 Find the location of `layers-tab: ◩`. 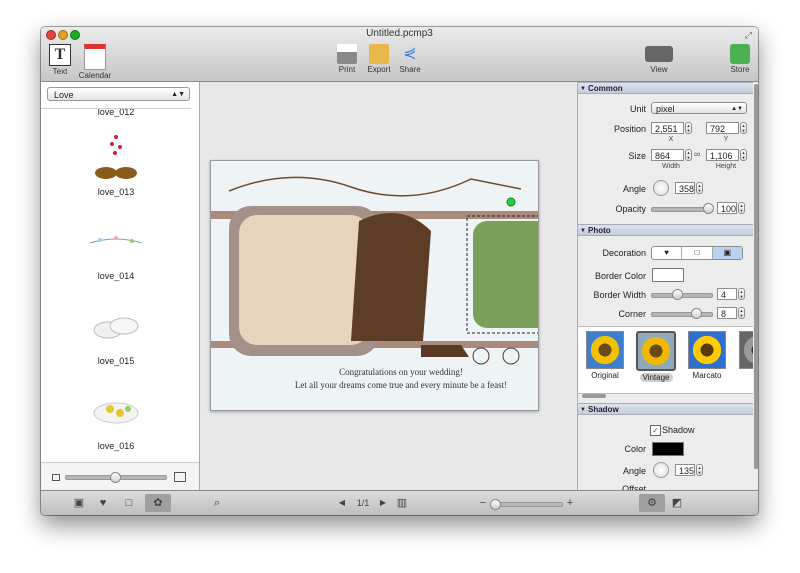

layers-tab: ◩ is located at coordinates (677, 503).